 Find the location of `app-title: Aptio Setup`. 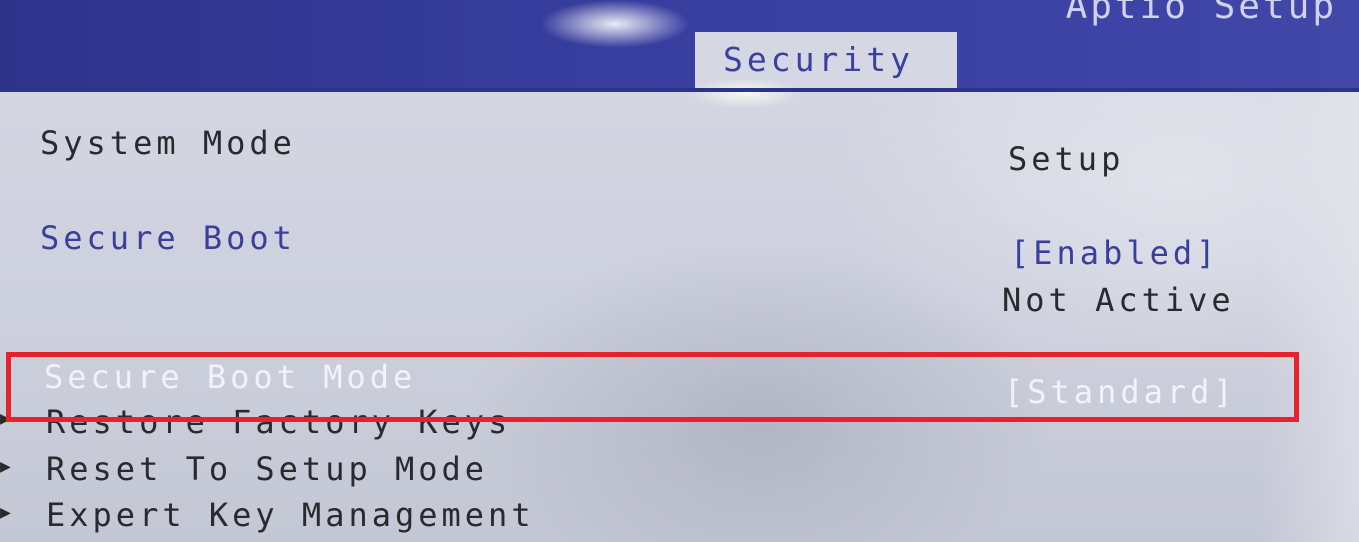

app-title: Aptio Setup is located at coordinates (1201, 13).